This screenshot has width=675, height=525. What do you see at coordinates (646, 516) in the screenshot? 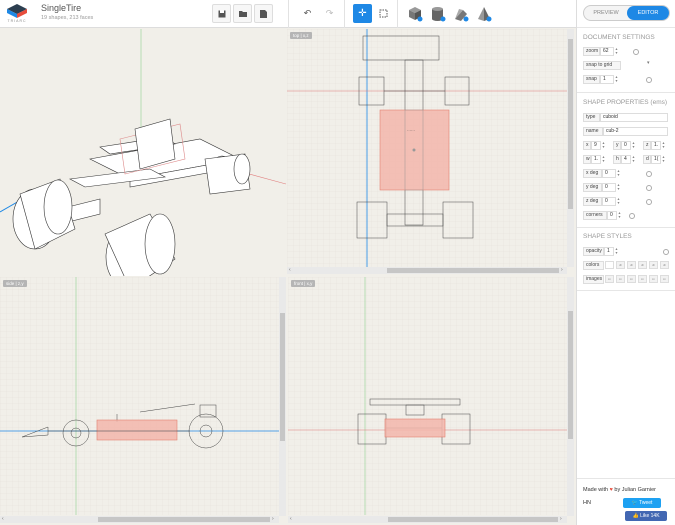
I see `facebook-like-button: 👍 Like 14K` at bounding box center [646, 516].